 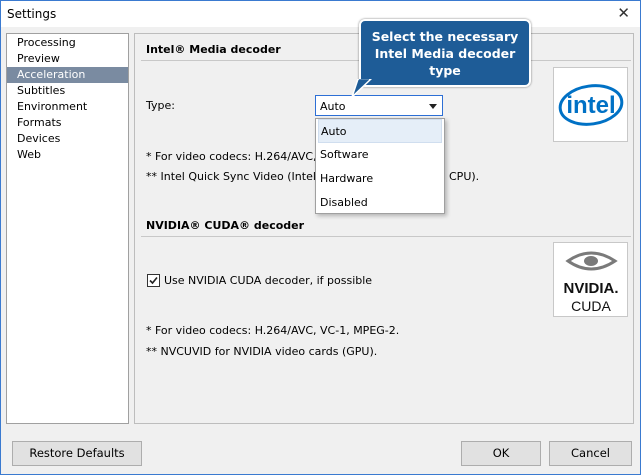 What do you see at coordinates (320, 451) in the screenshot?
I see `dialog-footer: Restore Defaults OK Cancel` at bounding box center [320, 451].